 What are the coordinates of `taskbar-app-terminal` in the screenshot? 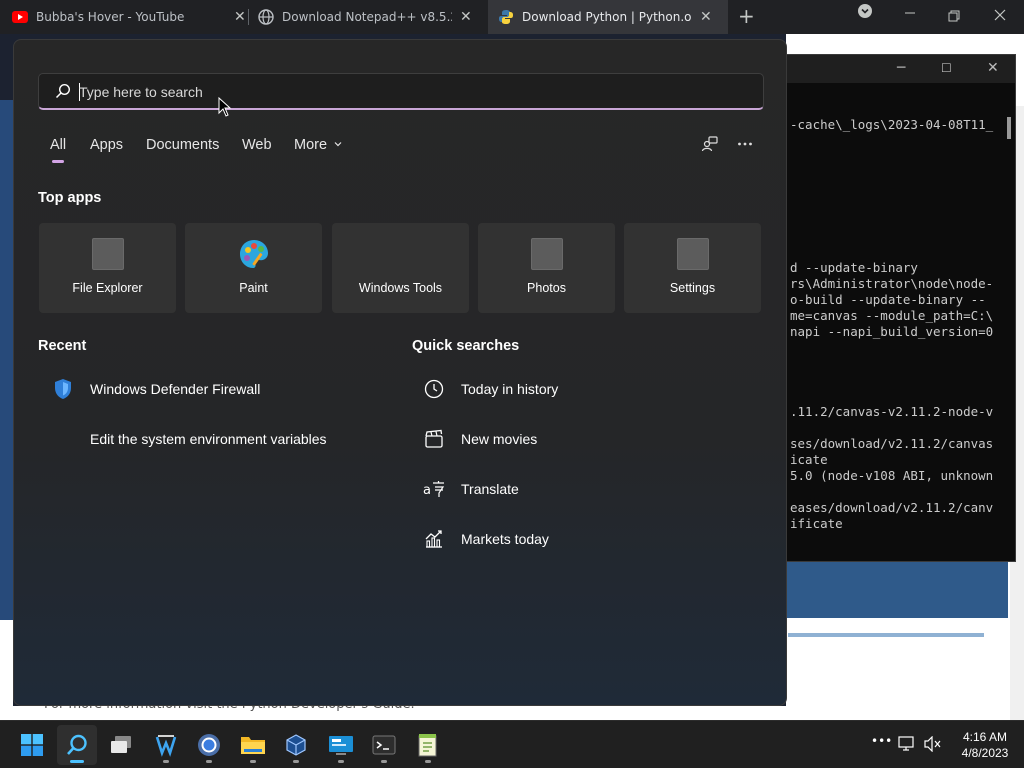 It's located at (384, 745).